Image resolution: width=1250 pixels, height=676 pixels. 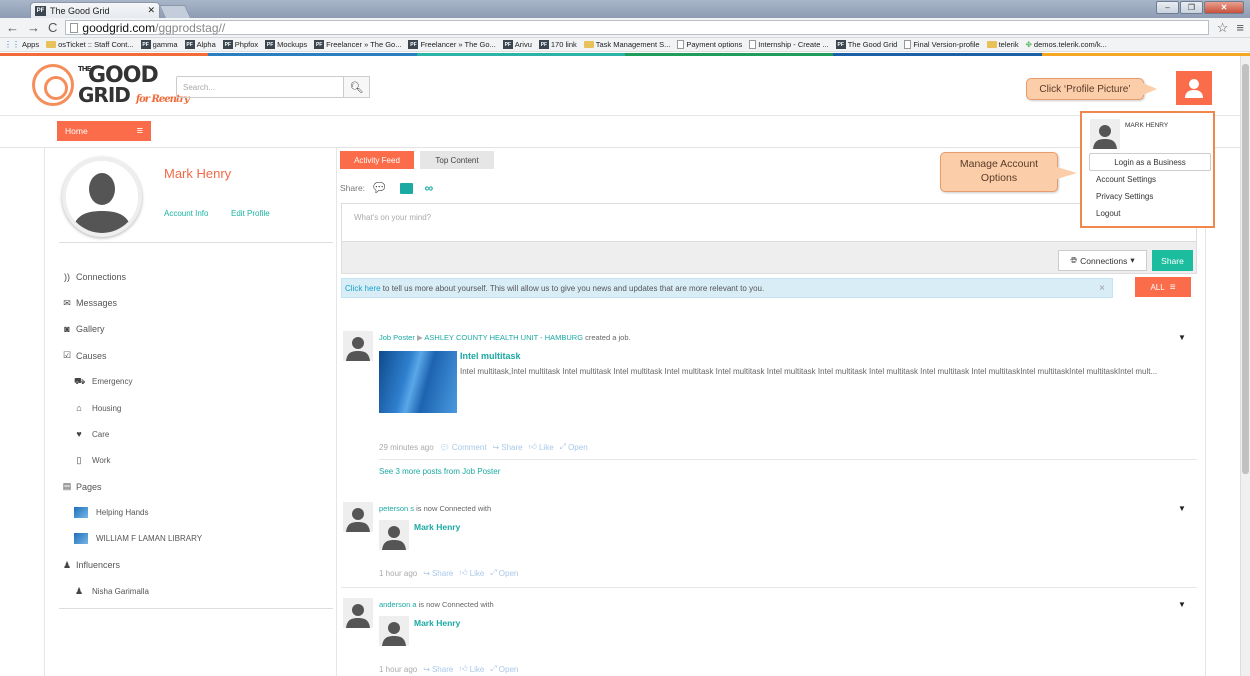 I want to click on post-author-link: peterson s, so click(x=396, y=508).